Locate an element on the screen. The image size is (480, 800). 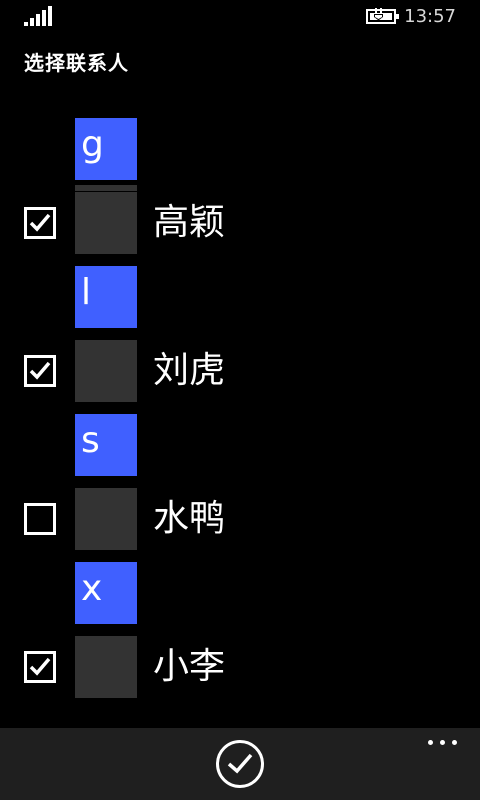
group-letter: l is located at coordinates (86, 292).